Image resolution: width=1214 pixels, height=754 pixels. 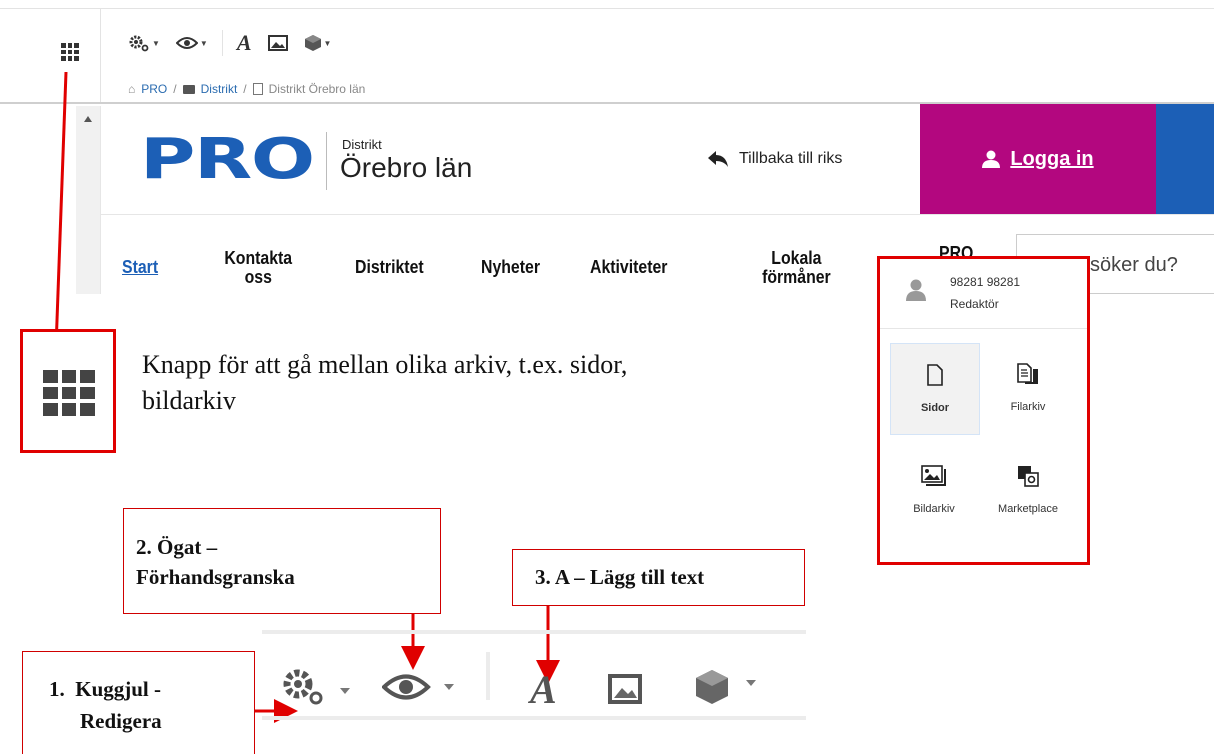 I want to click on grid-button-callout, so click(x=68, y=391).